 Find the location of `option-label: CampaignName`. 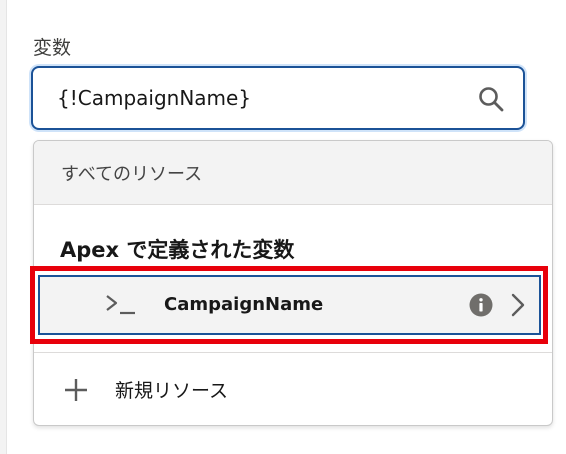

option-label: CampaignName is located at coordinates (244, 304).